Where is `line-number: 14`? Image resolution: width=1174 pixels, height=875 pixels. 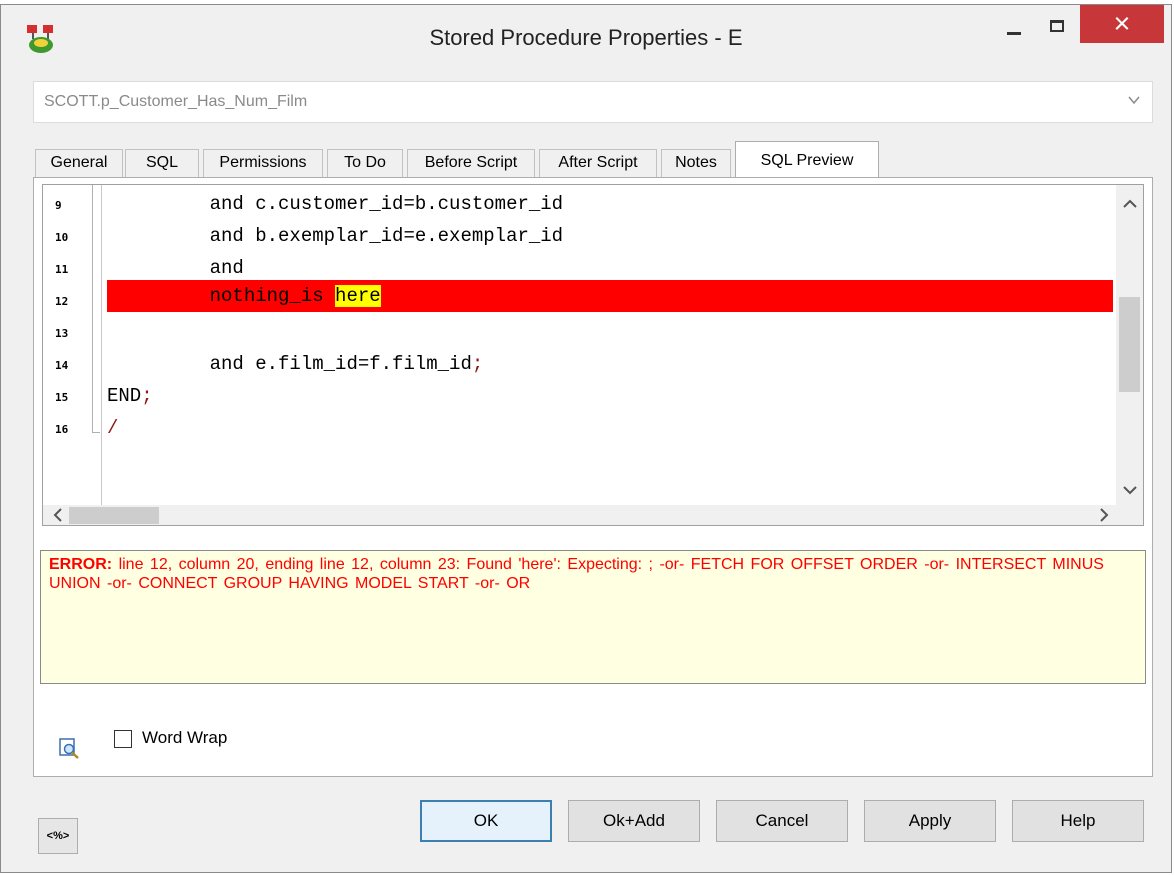
line-number: 14 is located at coordinates (62, 365).